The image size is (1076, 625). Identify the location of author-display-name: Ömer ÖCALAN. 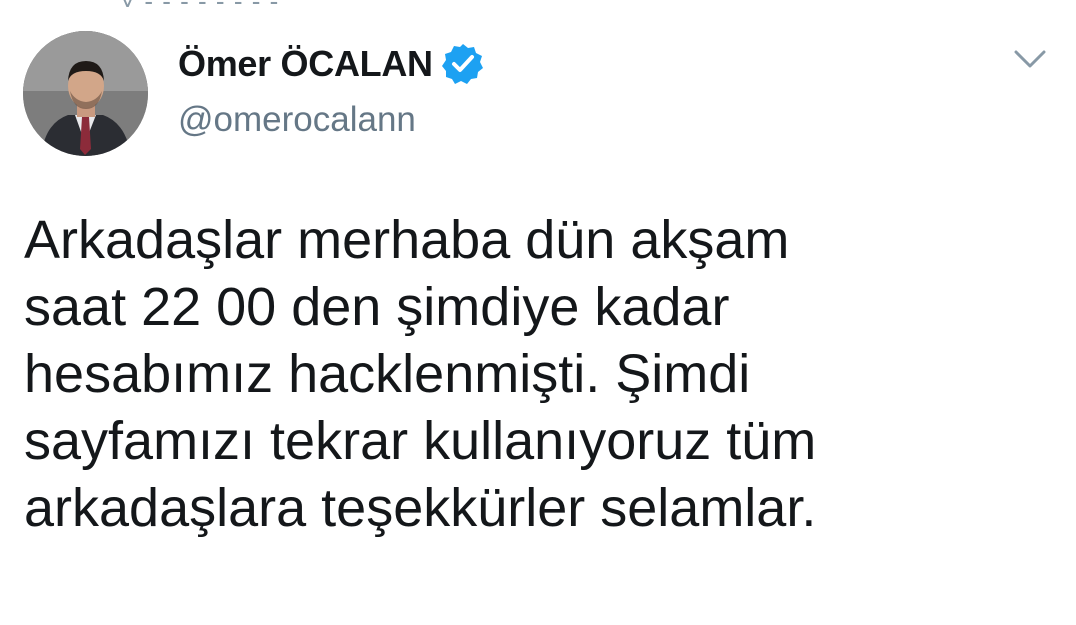
(305, 64).